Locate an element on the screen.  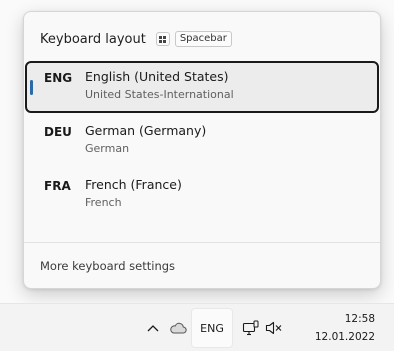
flyout-title: Keyboard layout is located at coordinates (93, 39).